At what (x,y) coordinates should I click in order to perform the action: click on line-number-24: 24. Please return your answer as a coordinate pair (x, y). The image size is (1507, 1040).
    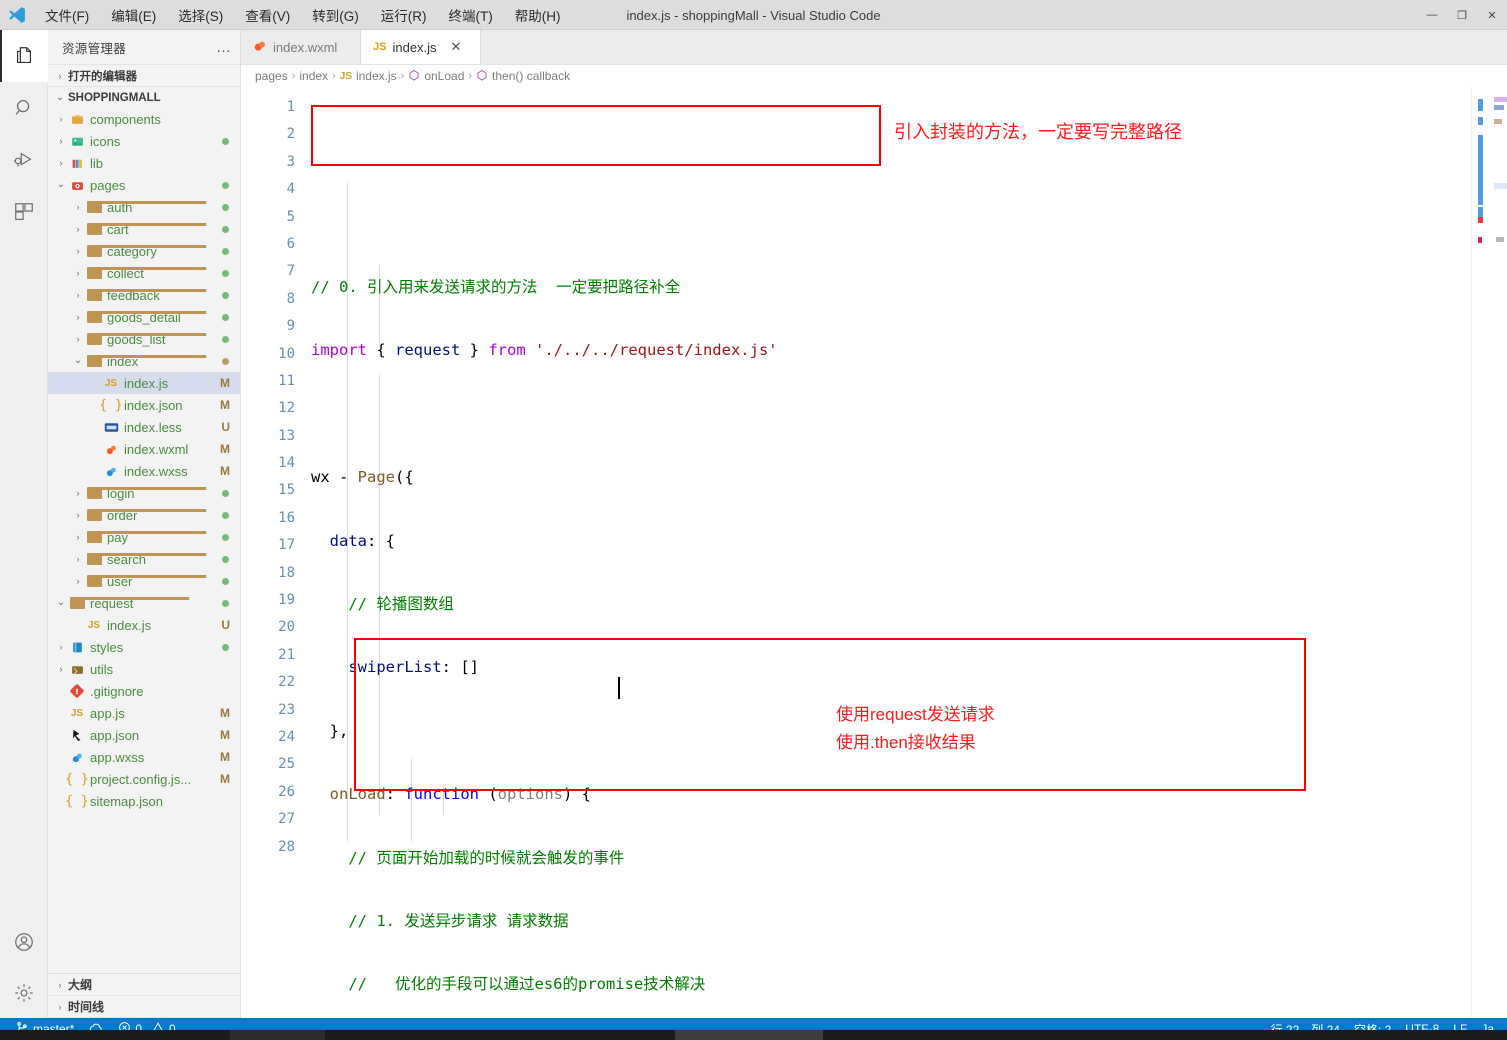
    Looking at the image, I should click on (268, 737).